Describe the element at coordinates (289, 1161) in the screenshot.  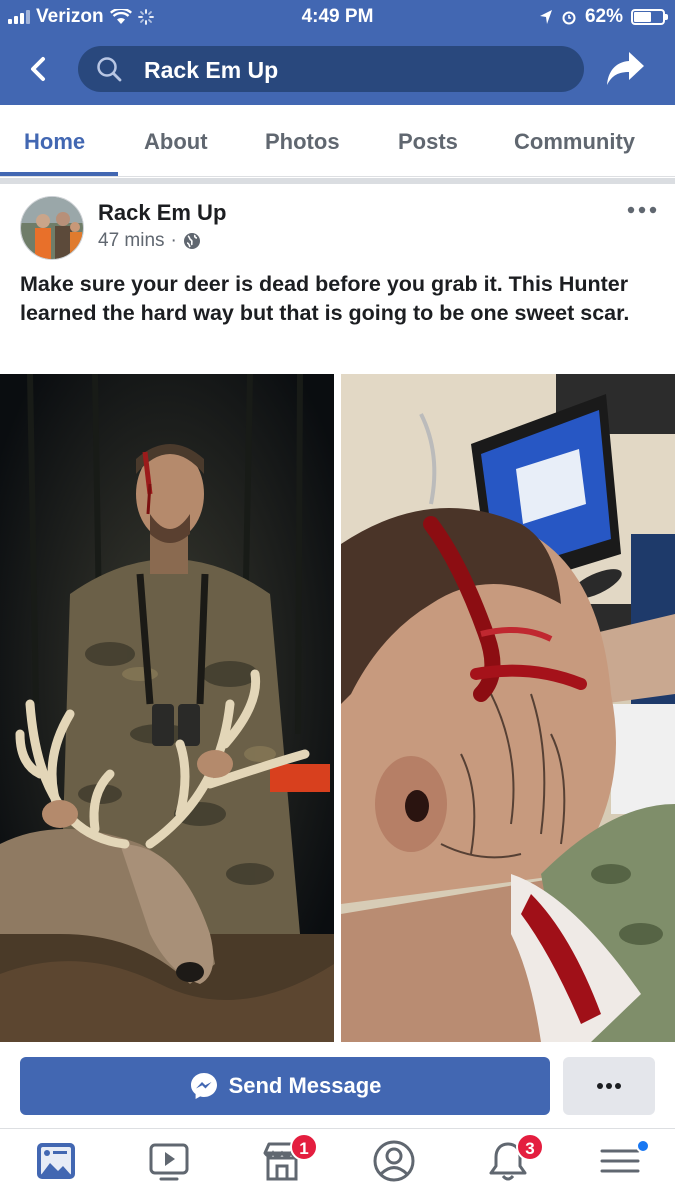
I see `nav-marketplace: 1` at that location.